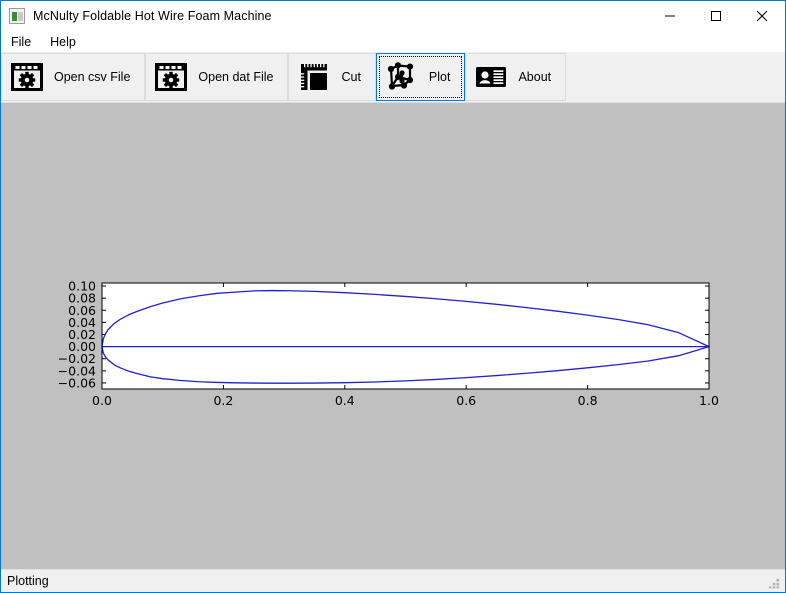 This screenshot has width=786, height=593. Describe the element at coordinates (393, 16) in the screenshot. I see `title-bar: McNulty Foldable Hot Wire Foam Machine` at that location.